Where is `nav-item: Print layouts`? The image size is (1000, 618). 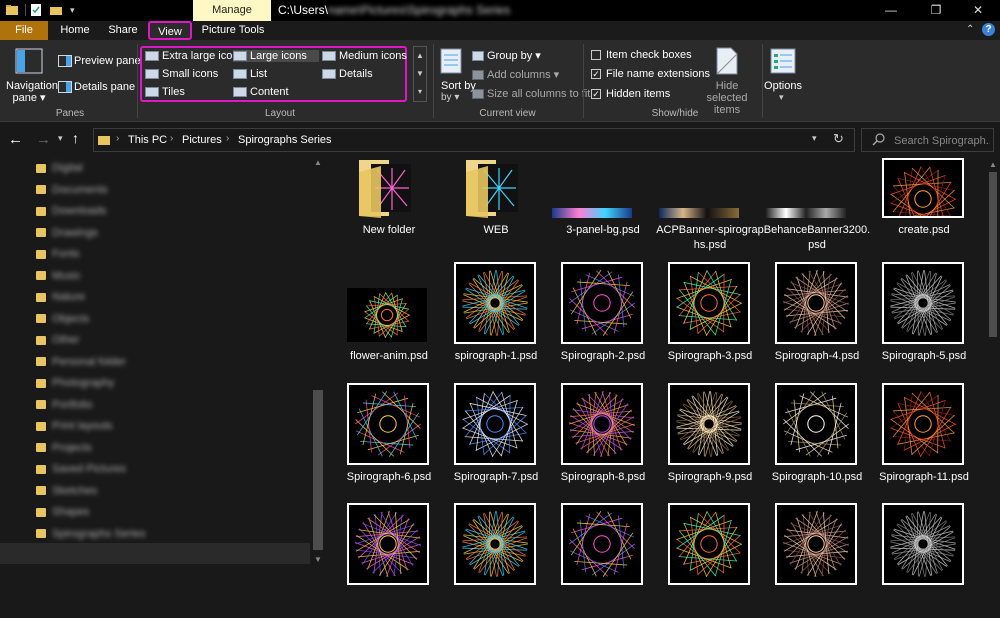
nav-item: Print layouts is located at coordinates (171, 426).